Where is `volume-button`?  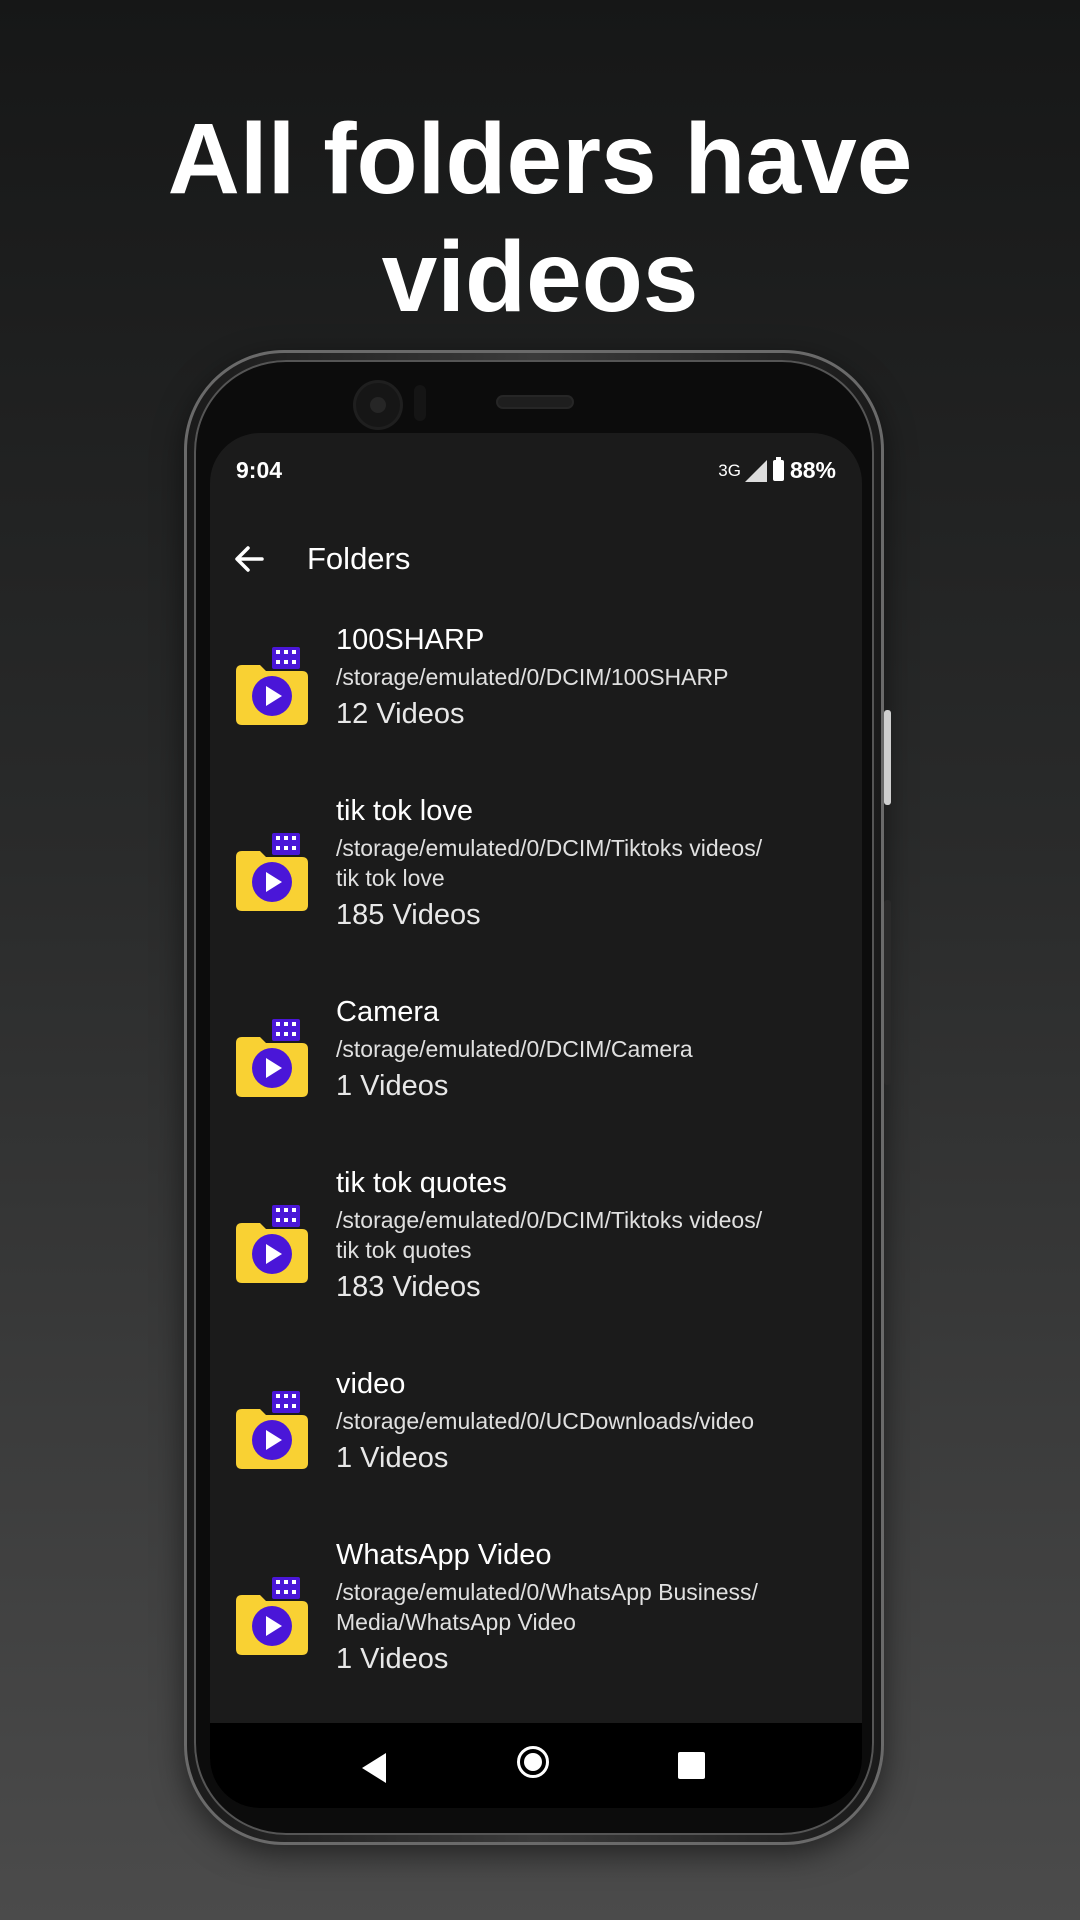
volume-button is located at coordinates (887, 992).